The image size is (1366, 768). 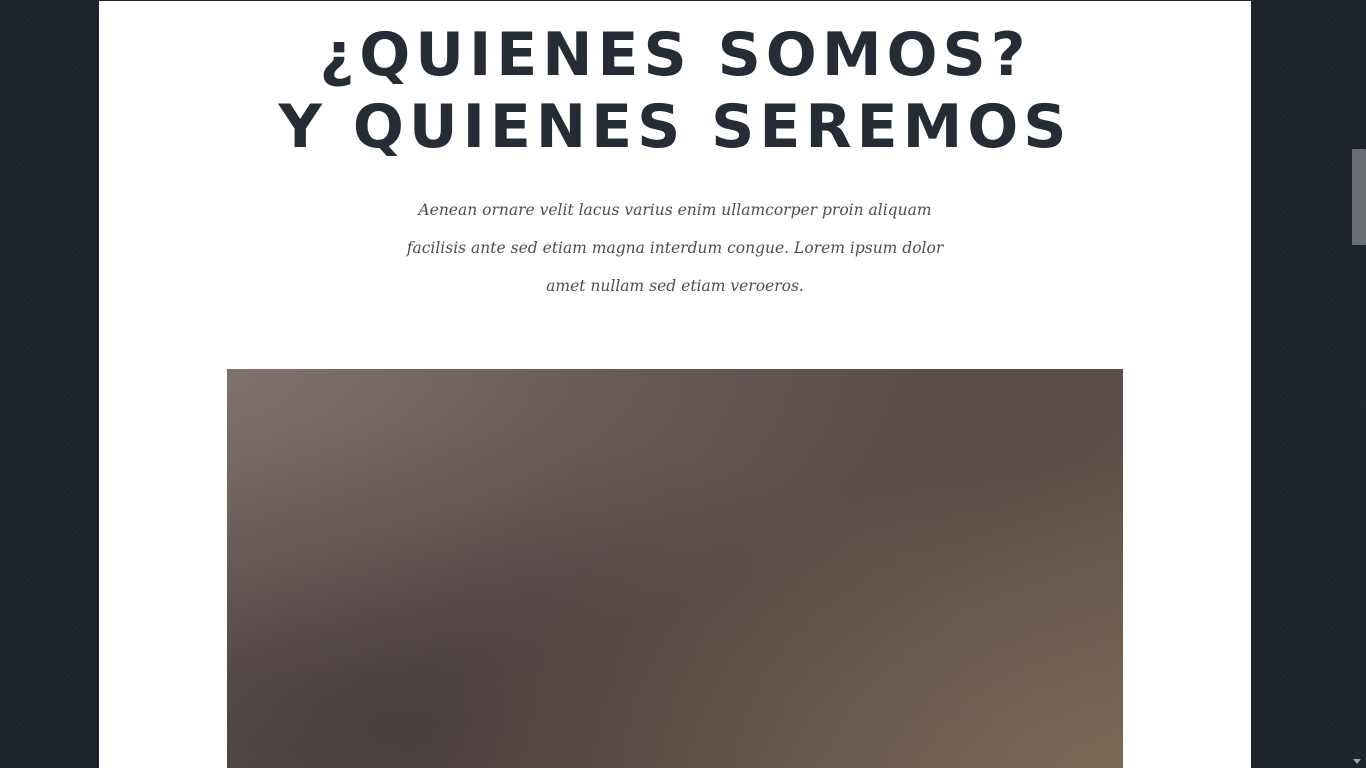 I want to click on lead-text-line-3: amet nullam sed etiam veroeros., so click(x=675, y=286).